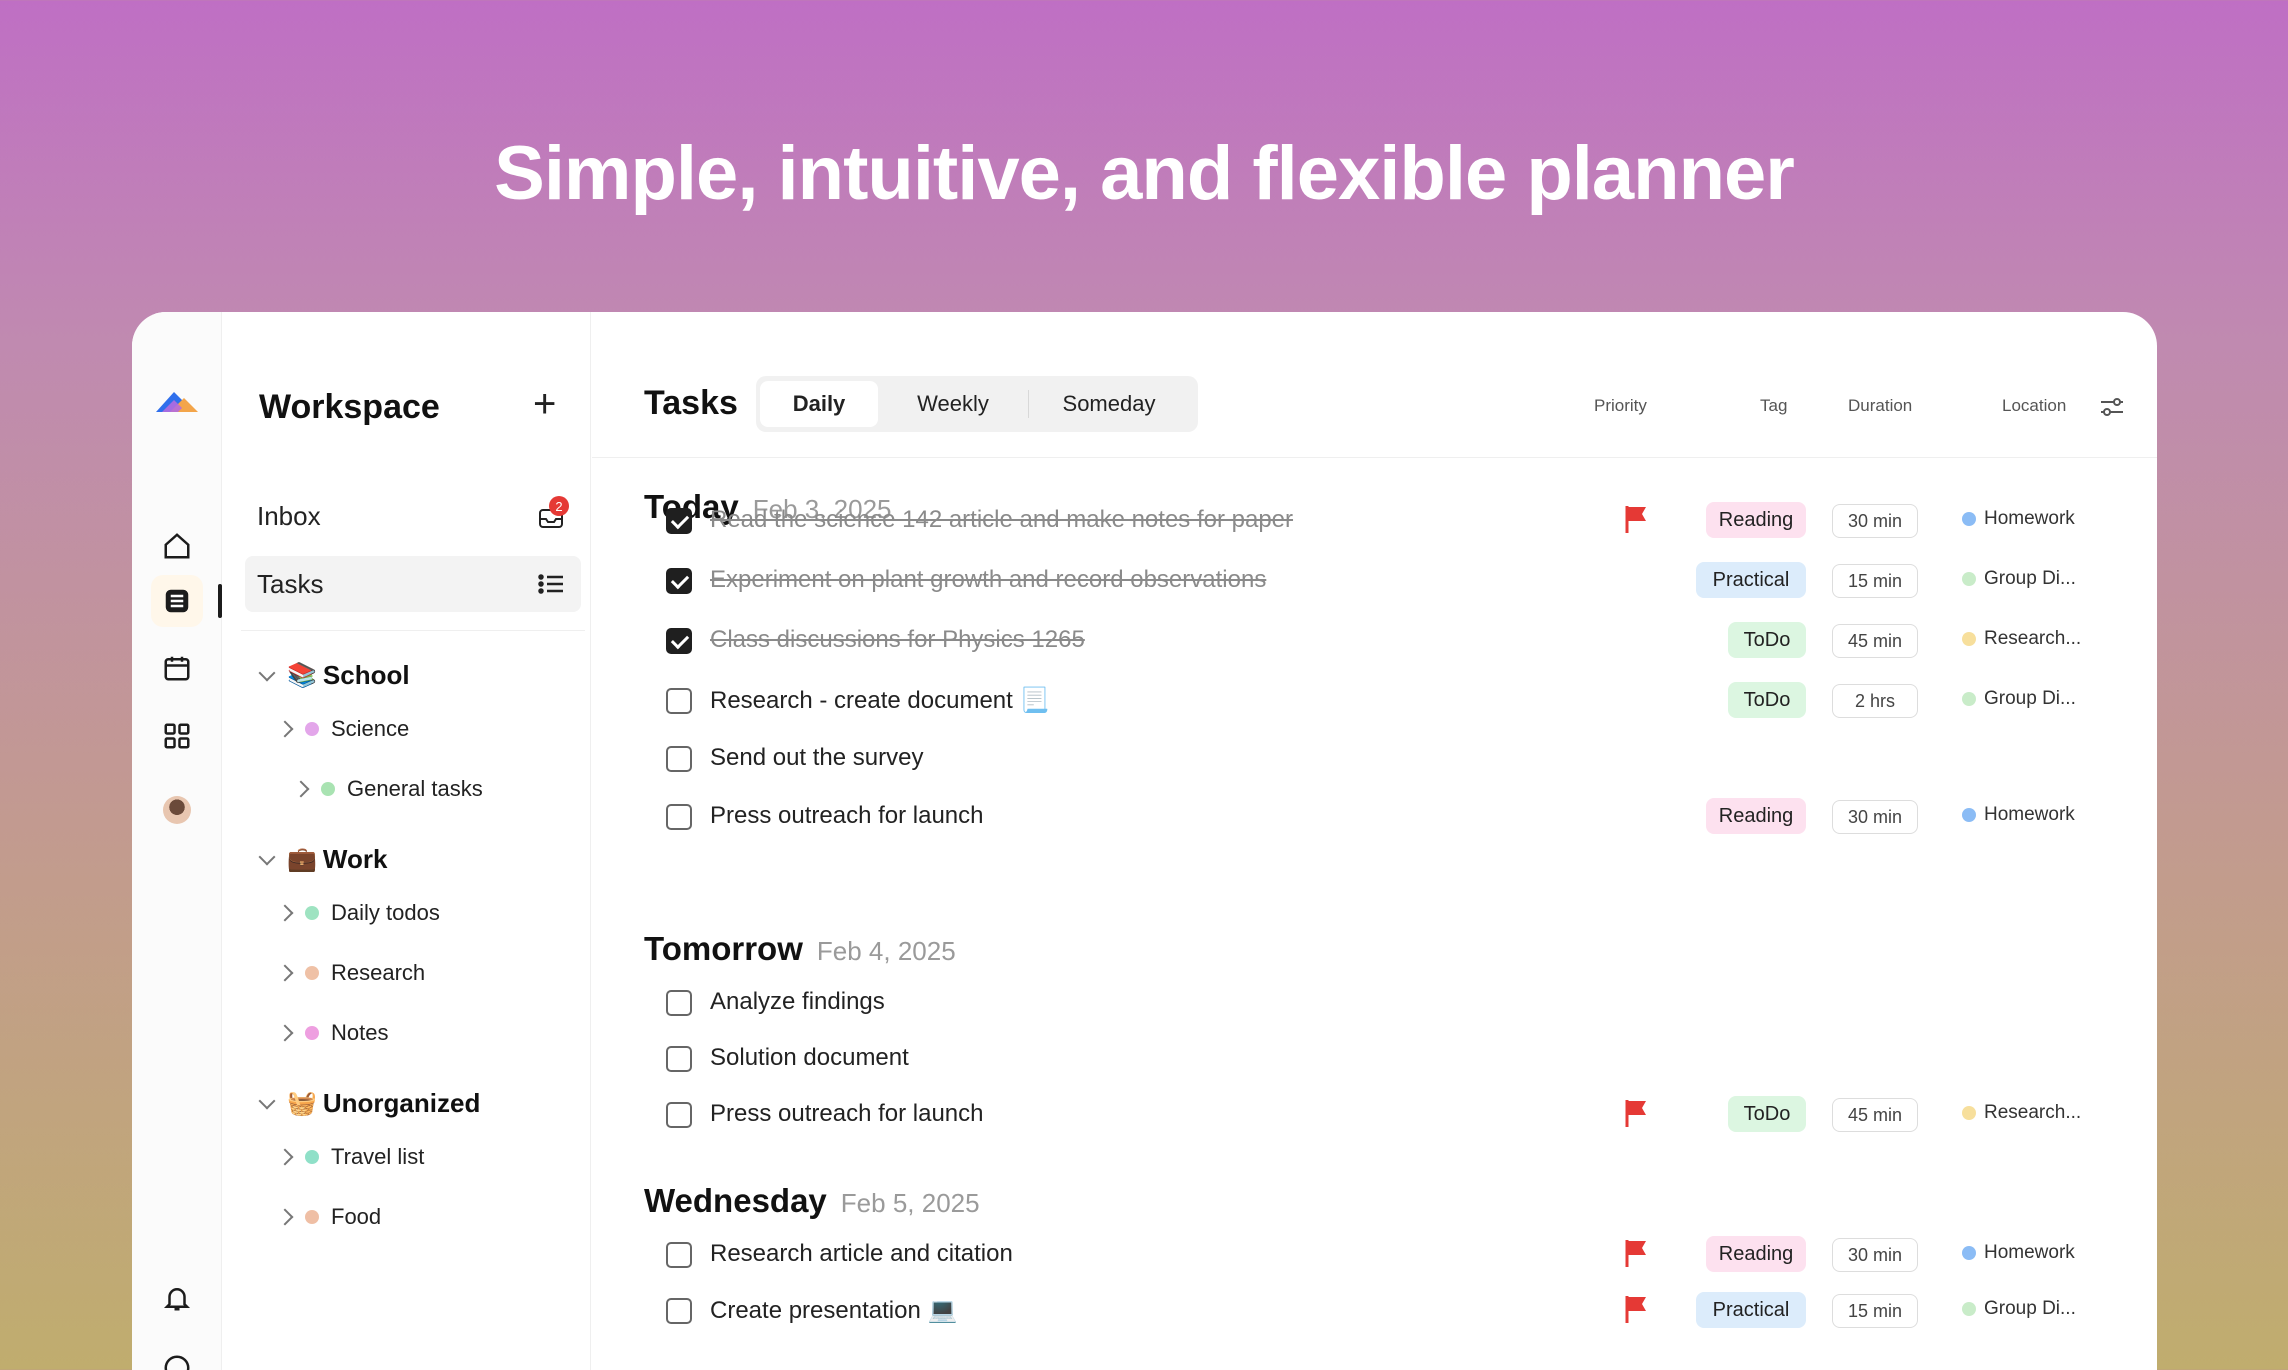 The height and width of the screenshot is (1370, 2288). I want to click on bell-icon, so click(177, 1298).